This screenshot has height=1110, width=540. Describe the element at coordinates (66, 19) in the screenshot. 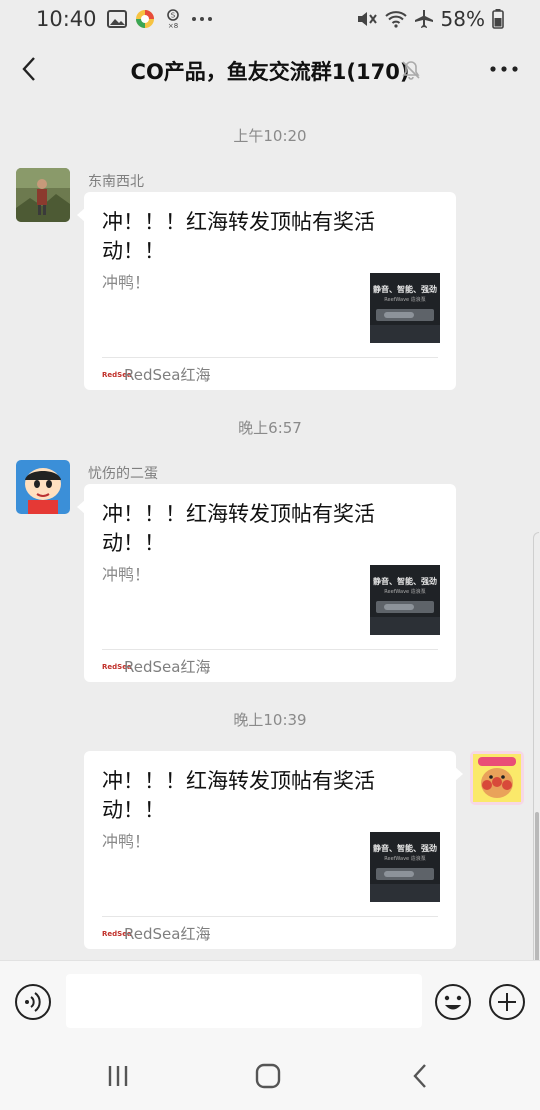

I see `status-time: 10:40` at that location.